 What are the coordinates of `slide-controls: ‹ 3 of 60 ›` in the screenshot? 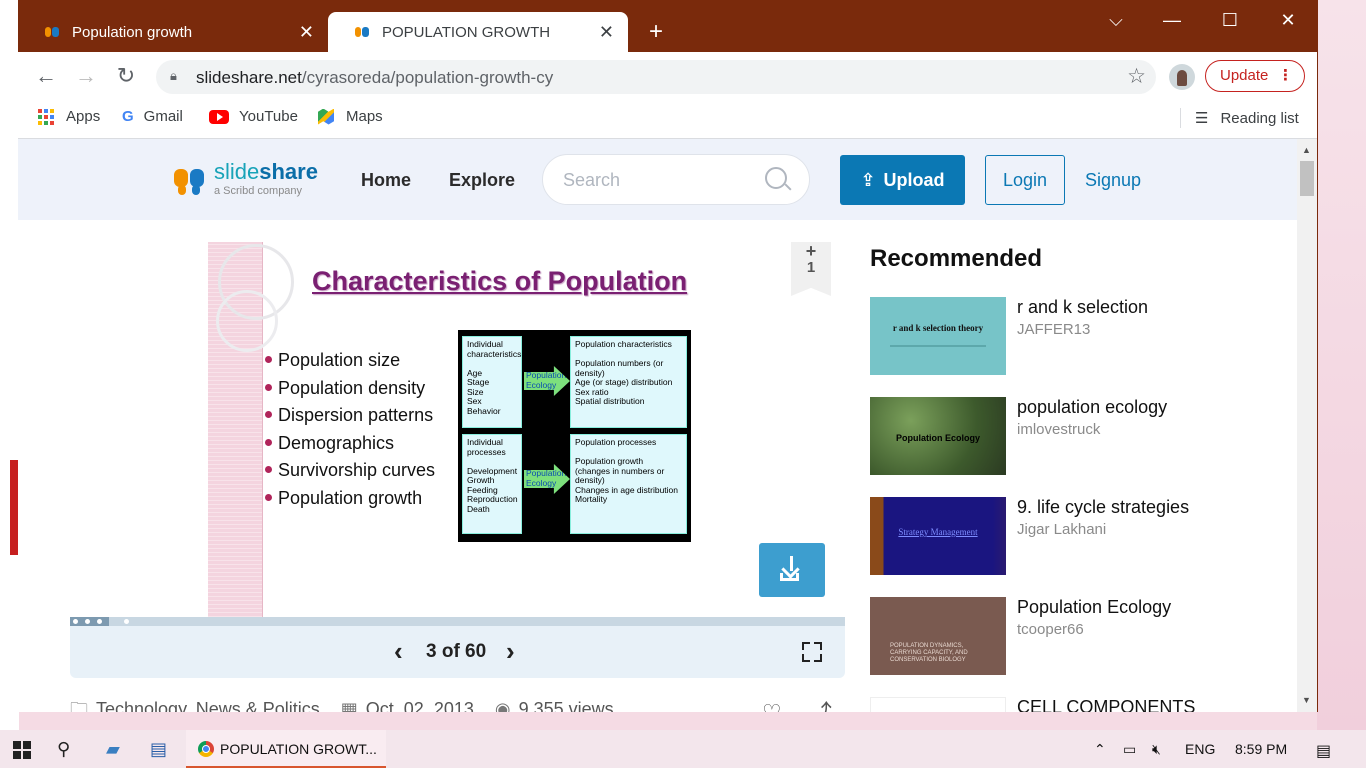 It's located at (457, 652).